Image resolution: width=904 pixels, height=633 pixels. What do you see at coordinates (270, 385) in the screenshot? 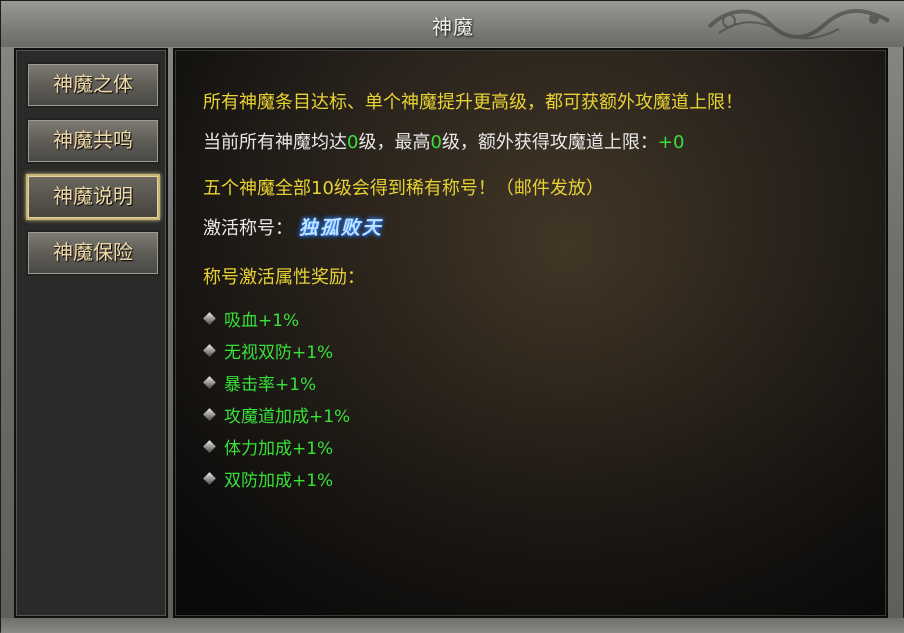
I see `reward-text: 暴击率+1%` at bounding box center [270, 385].